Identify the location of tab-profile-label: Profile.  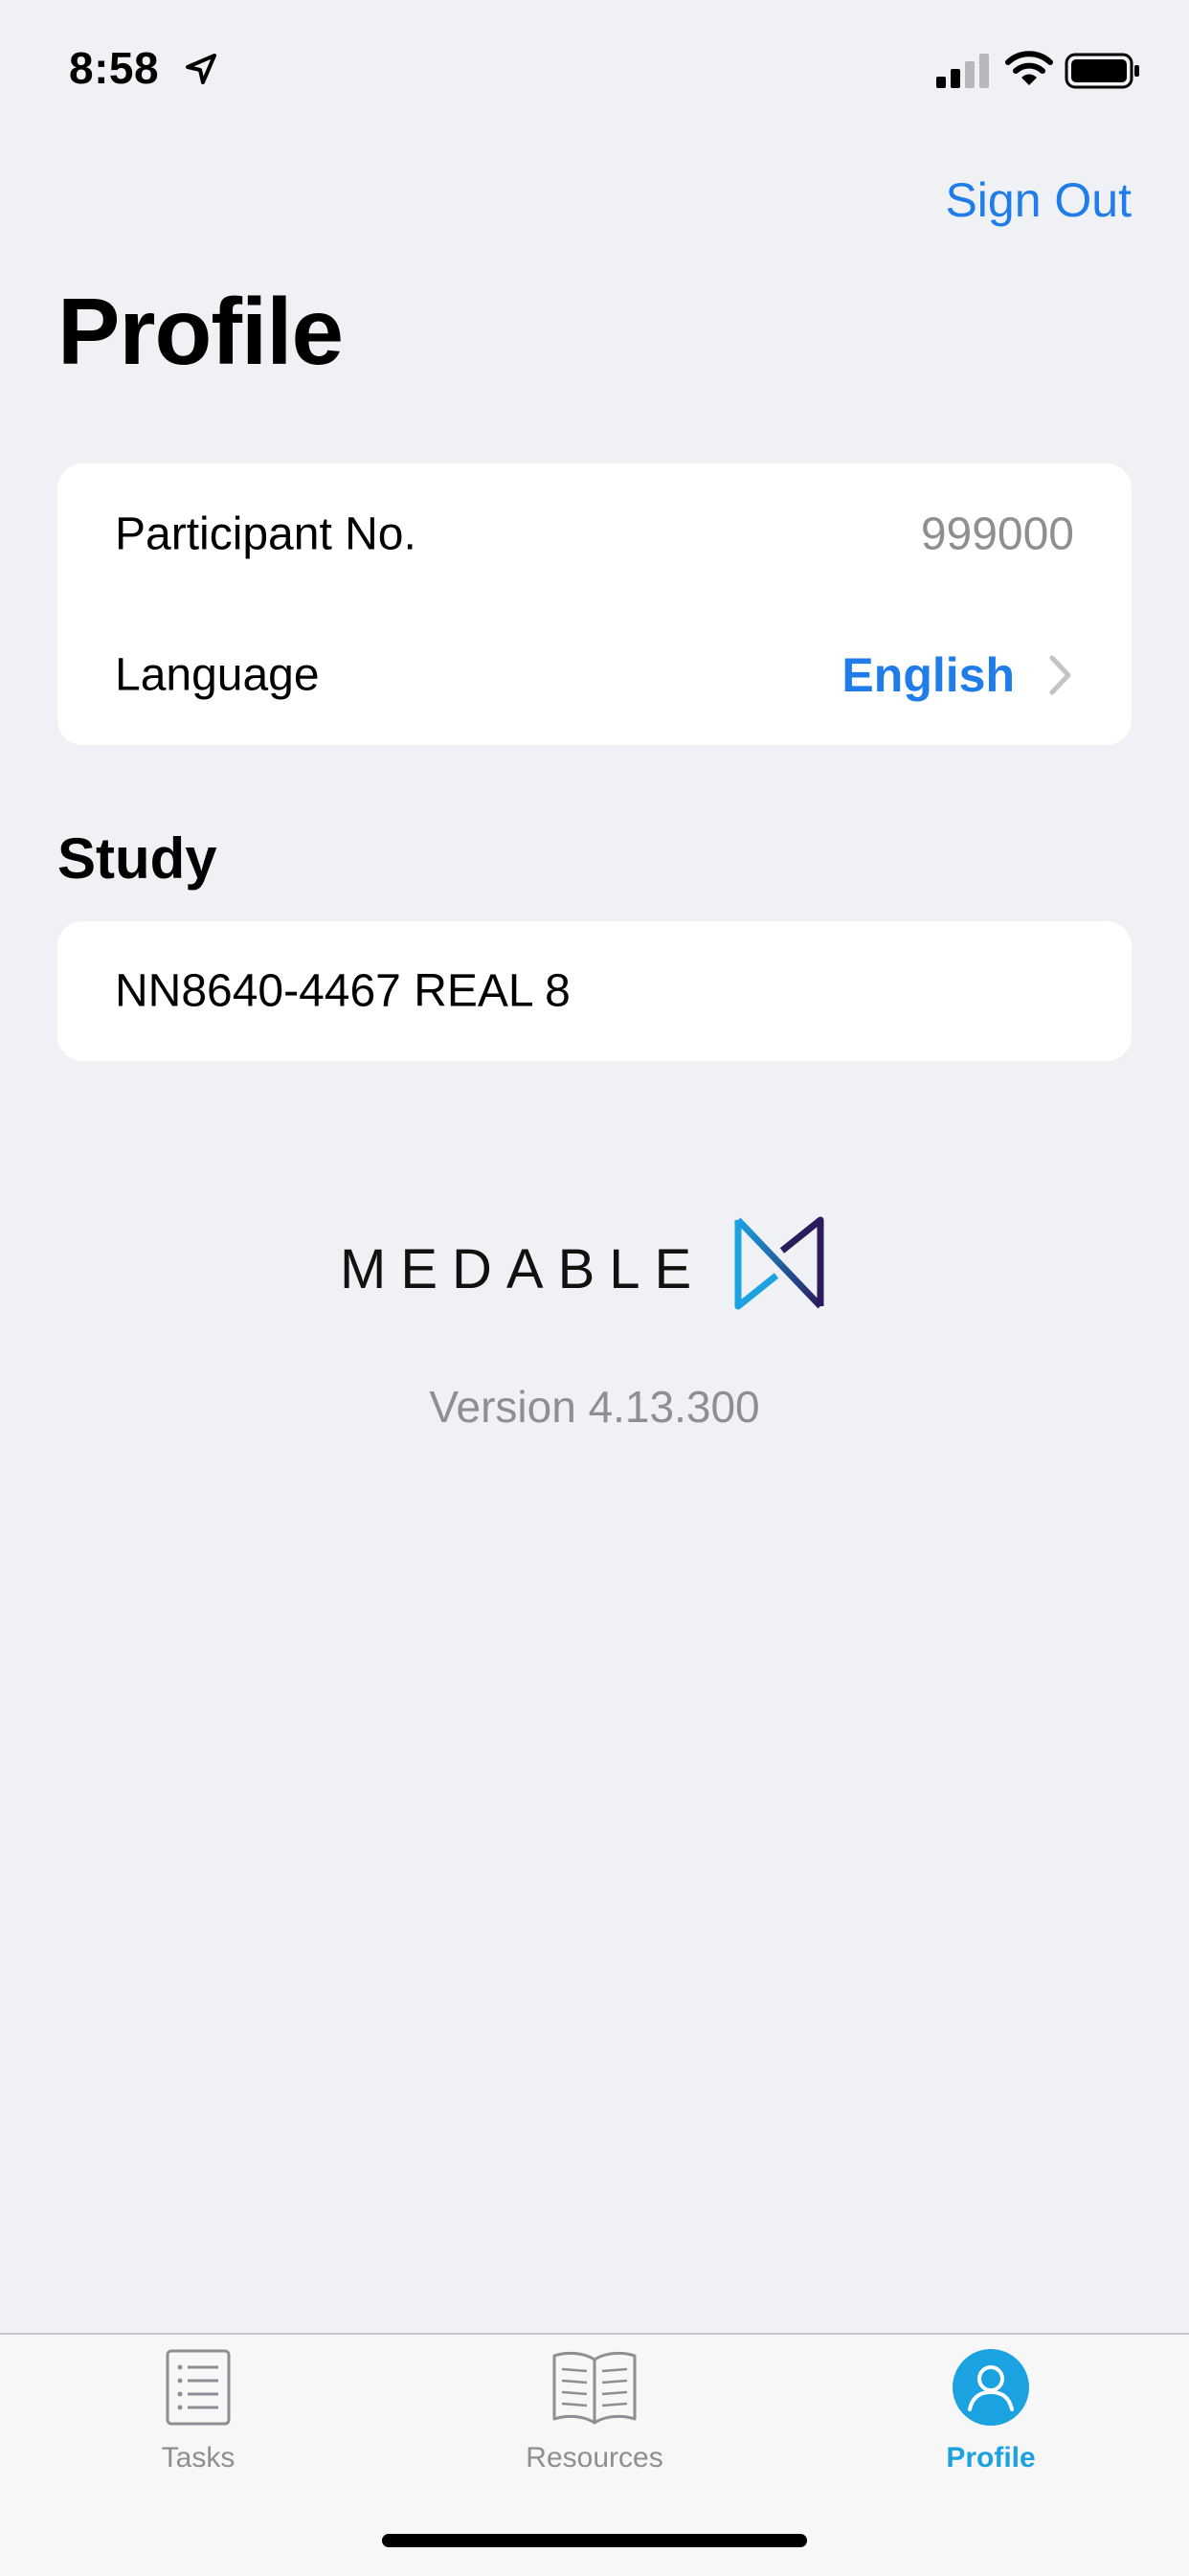
(991, 2458).